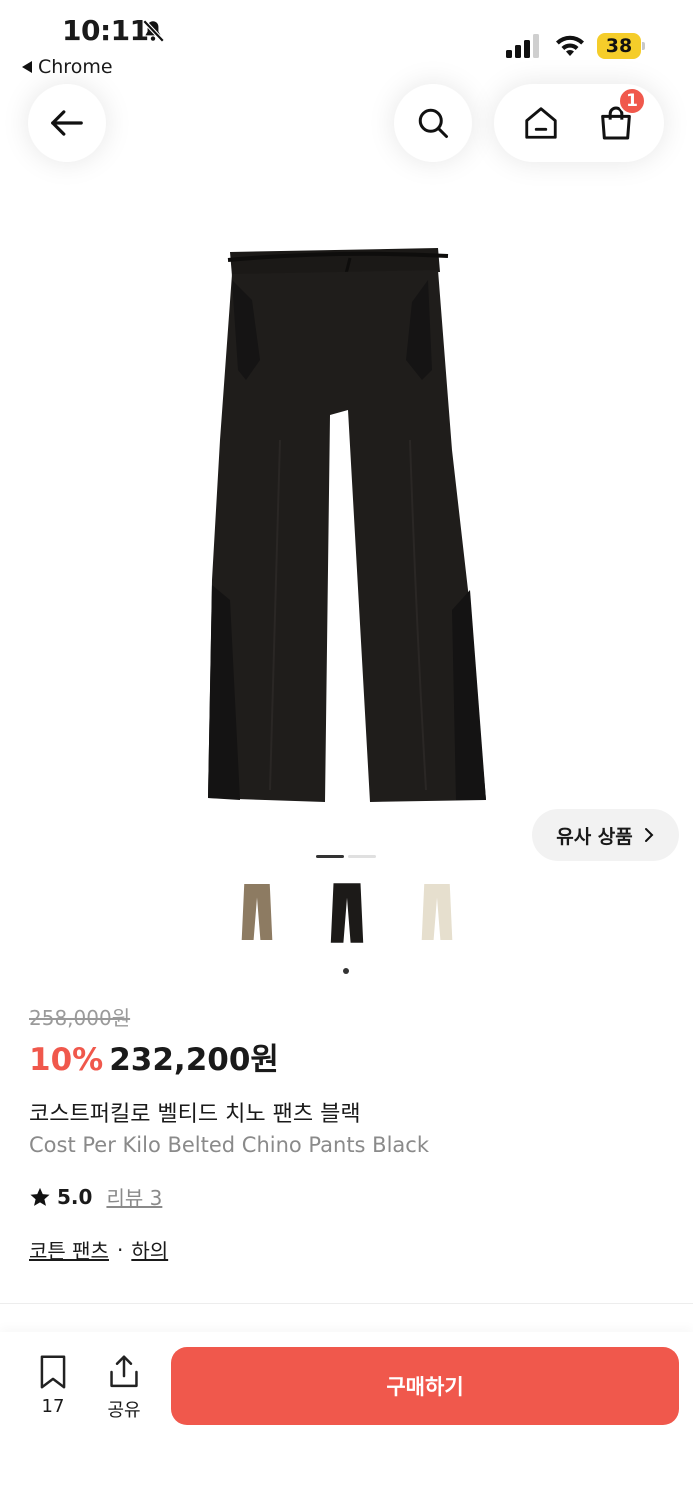 The image size is (693, 1500). What do you see at coordinates (330, 856) in the screenshot?
I see `pager-dot-active` at bounding box center [330, 856].